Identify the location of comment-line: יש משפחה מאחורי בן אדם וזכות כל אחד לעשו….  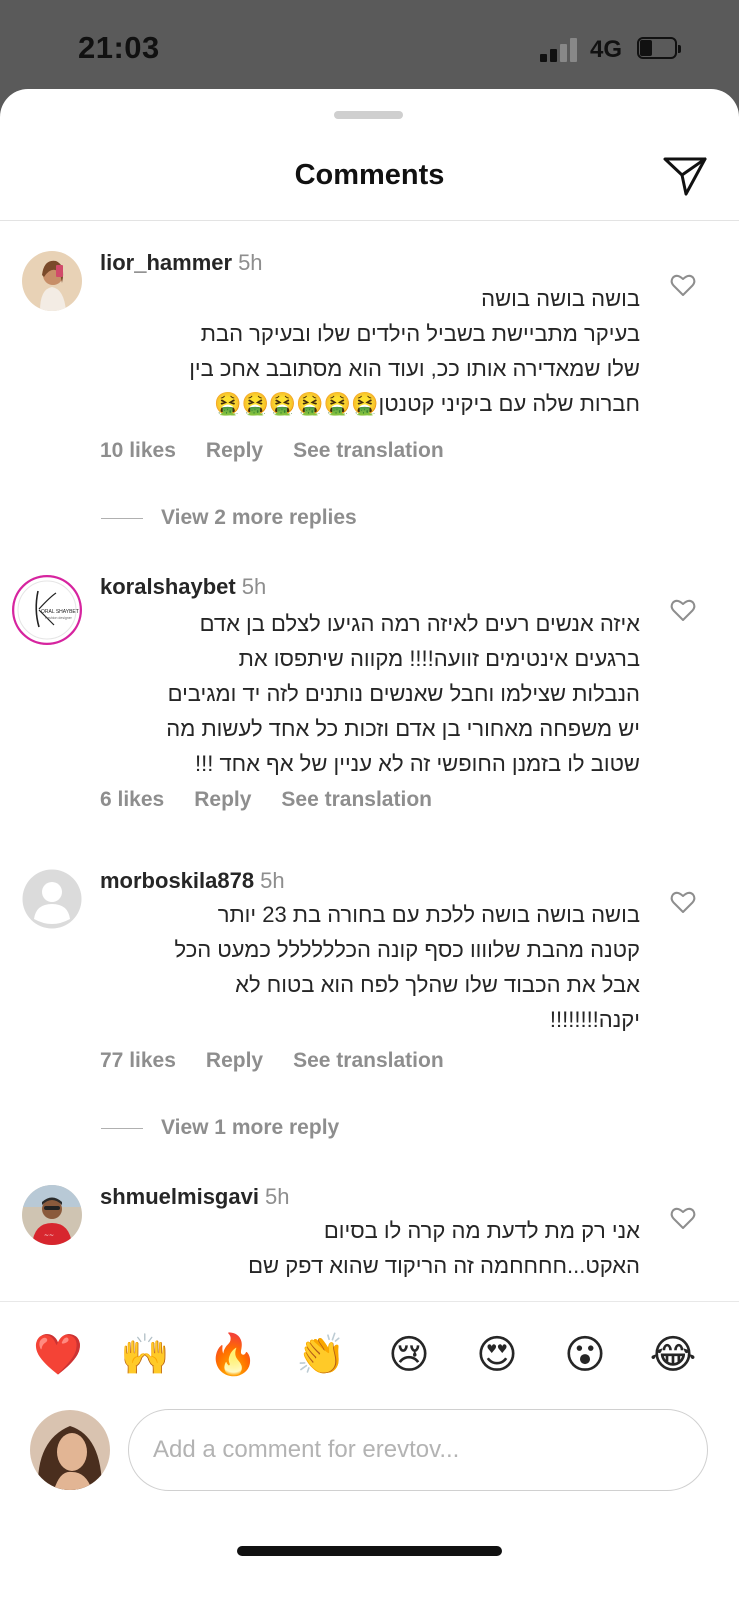
(403, 728).